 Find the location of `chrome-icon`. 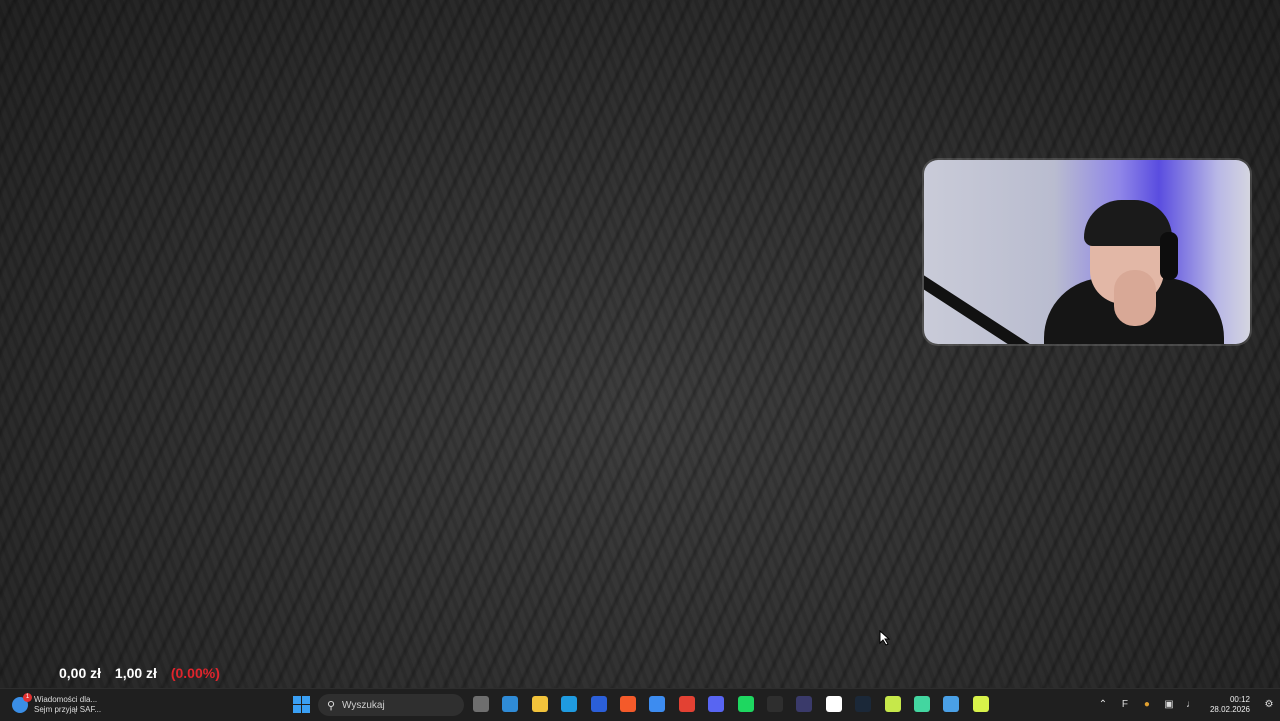

chrome-icon is located at coordinates (686, 704).